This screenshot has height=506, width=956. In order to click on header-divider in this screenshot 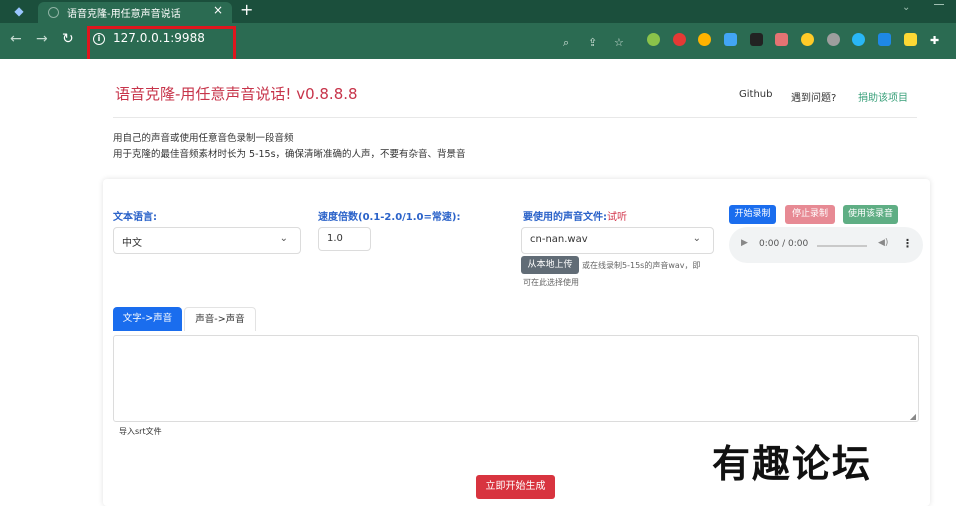, I will do `click(515, 117)`.